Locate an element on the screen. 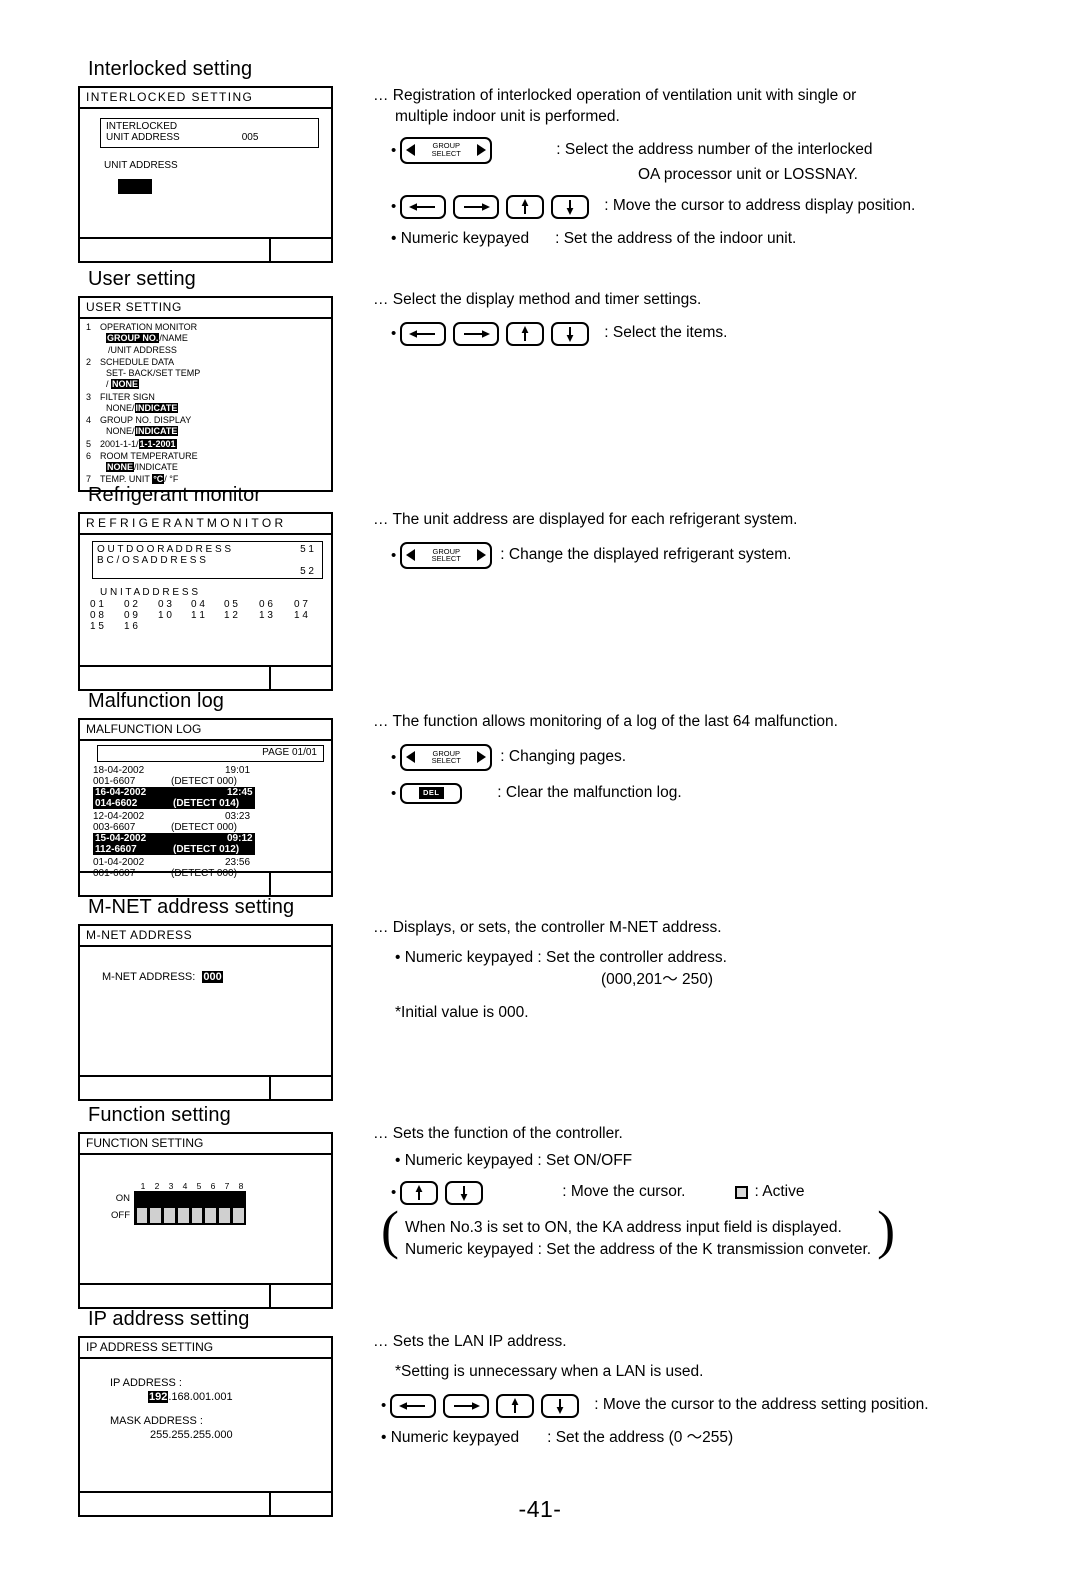  user-item-6: 6 ROOM TEMPERATURE NONE/INDICATE is located at coordinates (205, 462).